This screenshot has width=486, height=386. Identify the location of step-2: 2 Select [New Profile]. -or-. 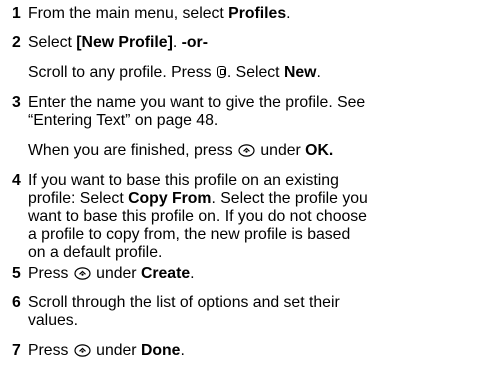
(246, 43).